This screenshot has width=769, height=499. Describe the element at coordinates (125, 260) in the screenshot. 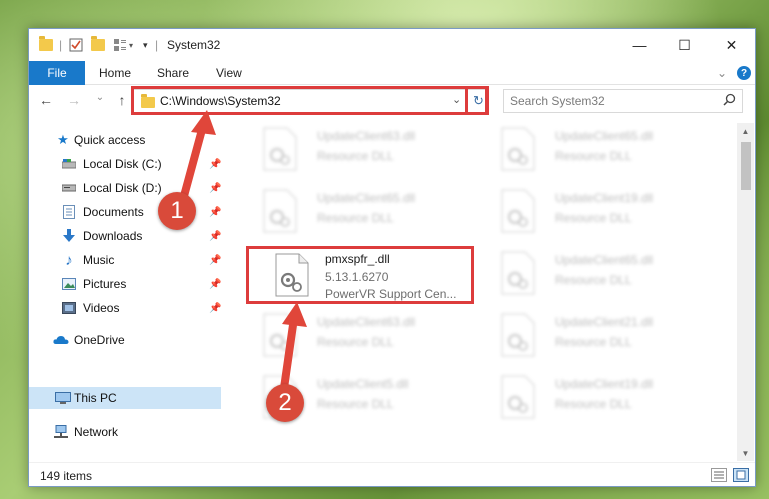

I see `sidebar-item-music: ♪ Music 📌` at that location.